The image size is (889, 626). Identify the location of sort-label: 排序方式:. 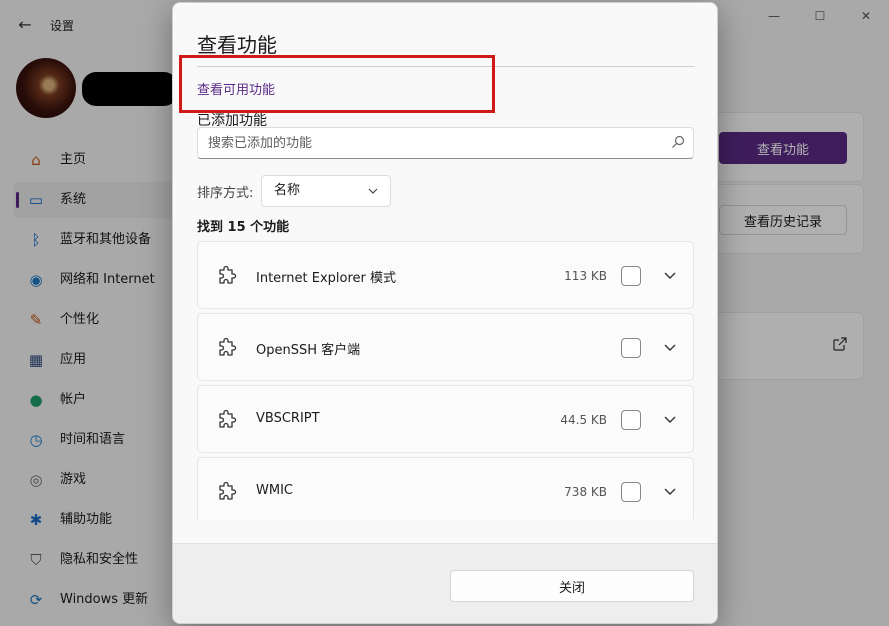
(225, 193).